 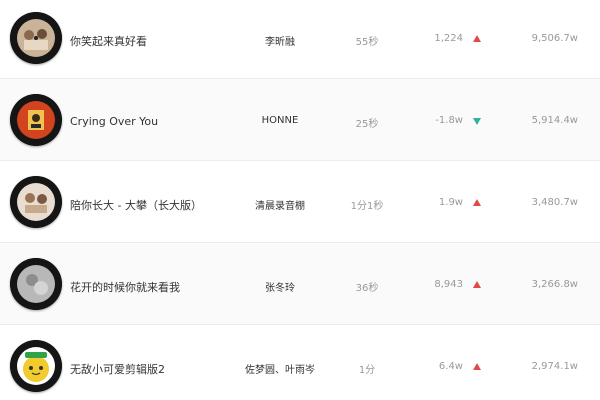 What do you see at coordinates (280, 40) in the screenshot?
I see `artist-name: 李昕融` at bounding box center [280, 40].